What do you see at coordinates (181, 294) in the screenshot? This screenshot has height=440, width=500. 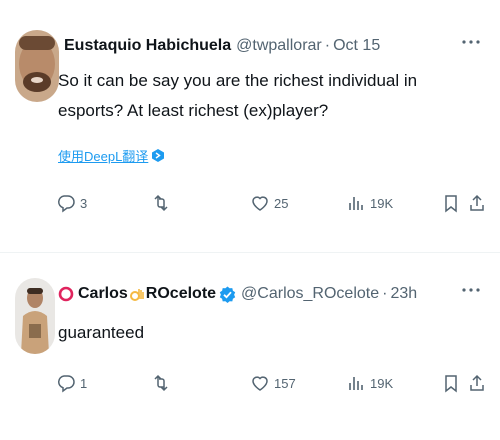 I see `author-name-last: ROcelote` at bounding box center [181, 294].